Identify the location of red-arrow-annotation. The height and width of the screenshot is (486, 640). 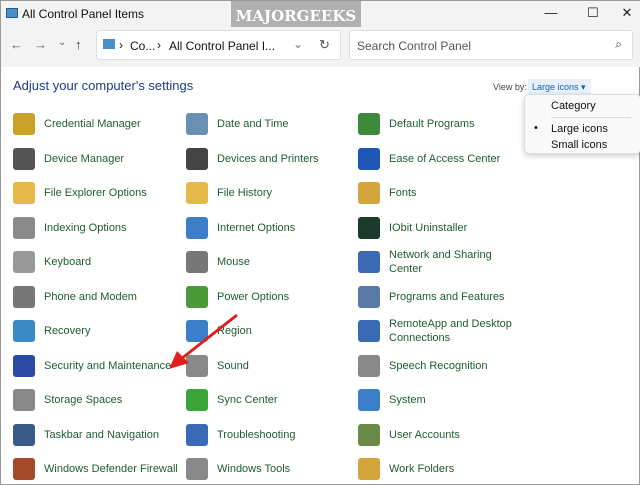
(203, 341).